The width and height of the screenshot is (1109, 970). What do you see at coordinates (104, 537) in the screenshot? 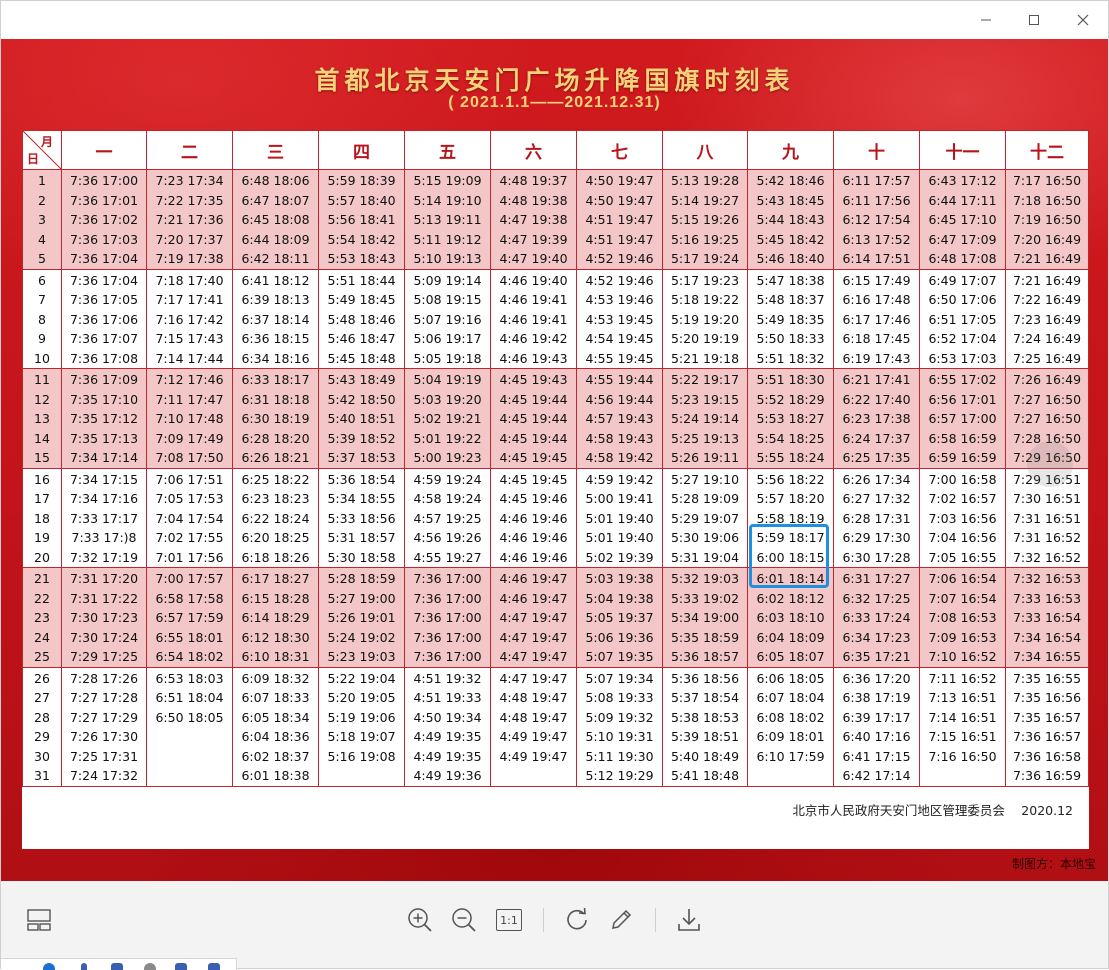
I see `sunrise-sunset-time: 7:33 17:)8` at bounding box center [104, 537].